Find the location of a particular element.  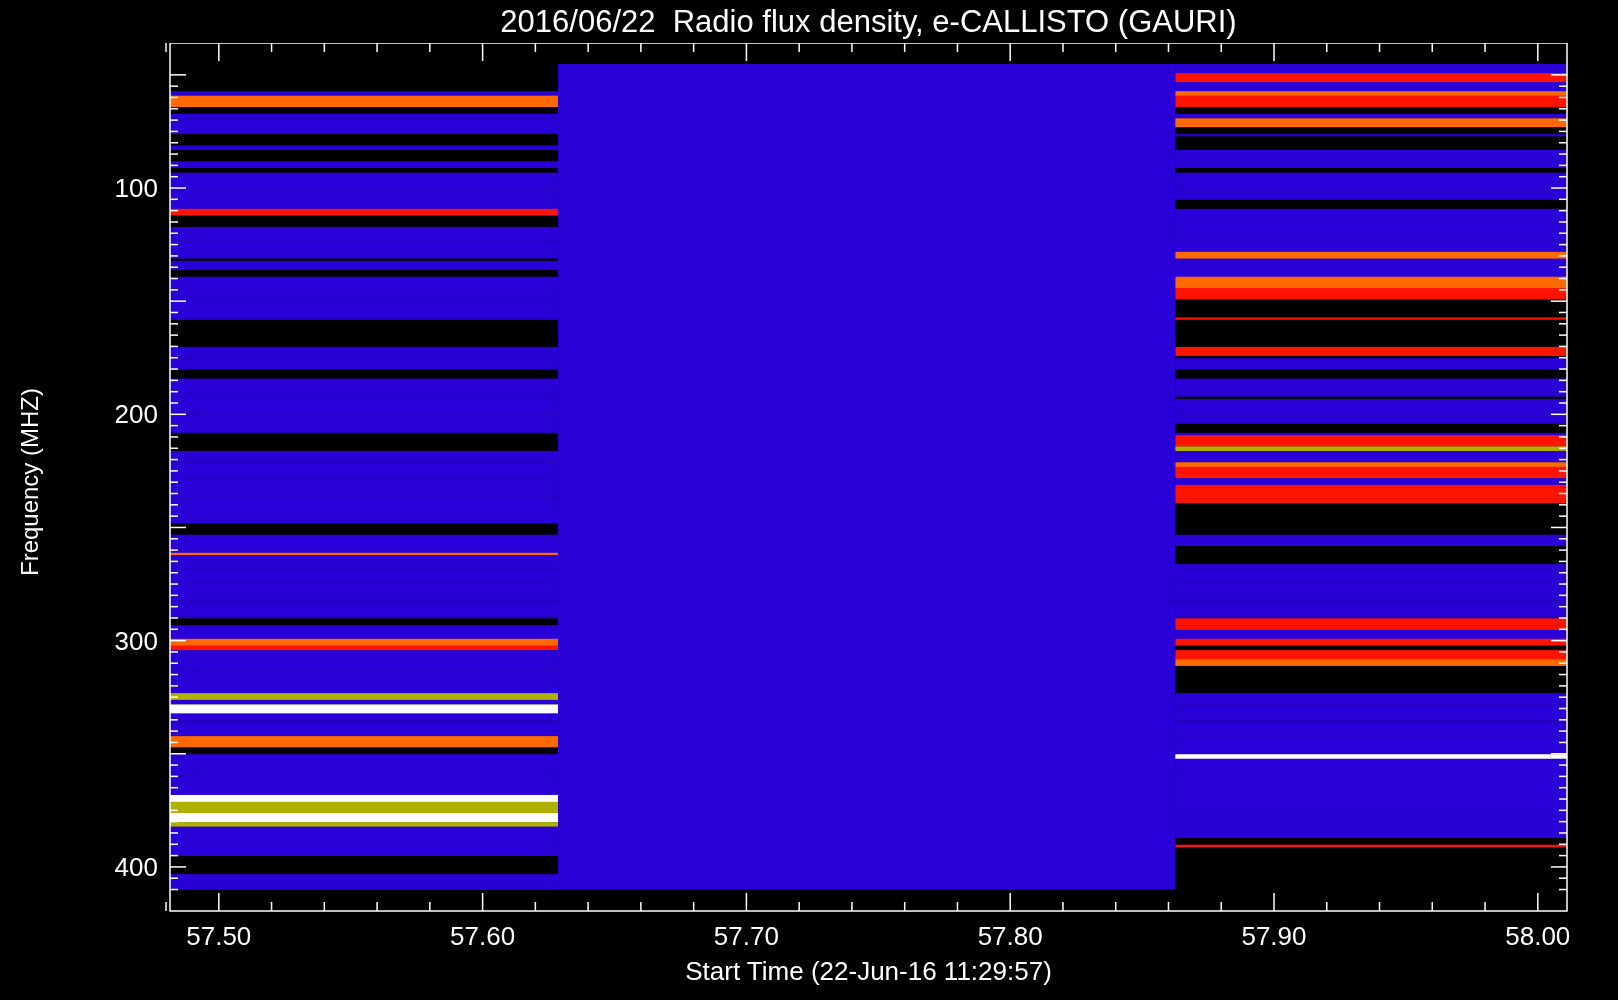

x-tick-label: 58.00 is located at coordinates (1538, 936).